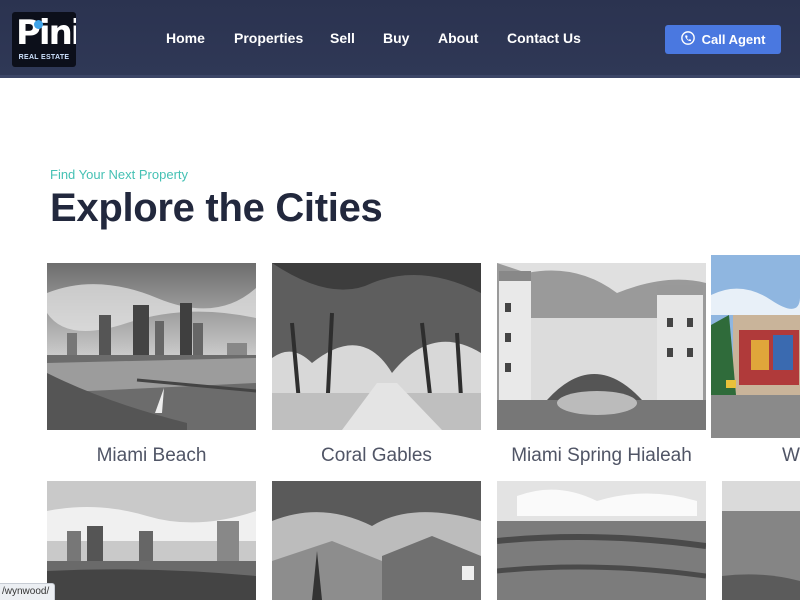 This screenshot has height=600, width=800. I want to click on nav-buy: Buy, so click(396, 38).